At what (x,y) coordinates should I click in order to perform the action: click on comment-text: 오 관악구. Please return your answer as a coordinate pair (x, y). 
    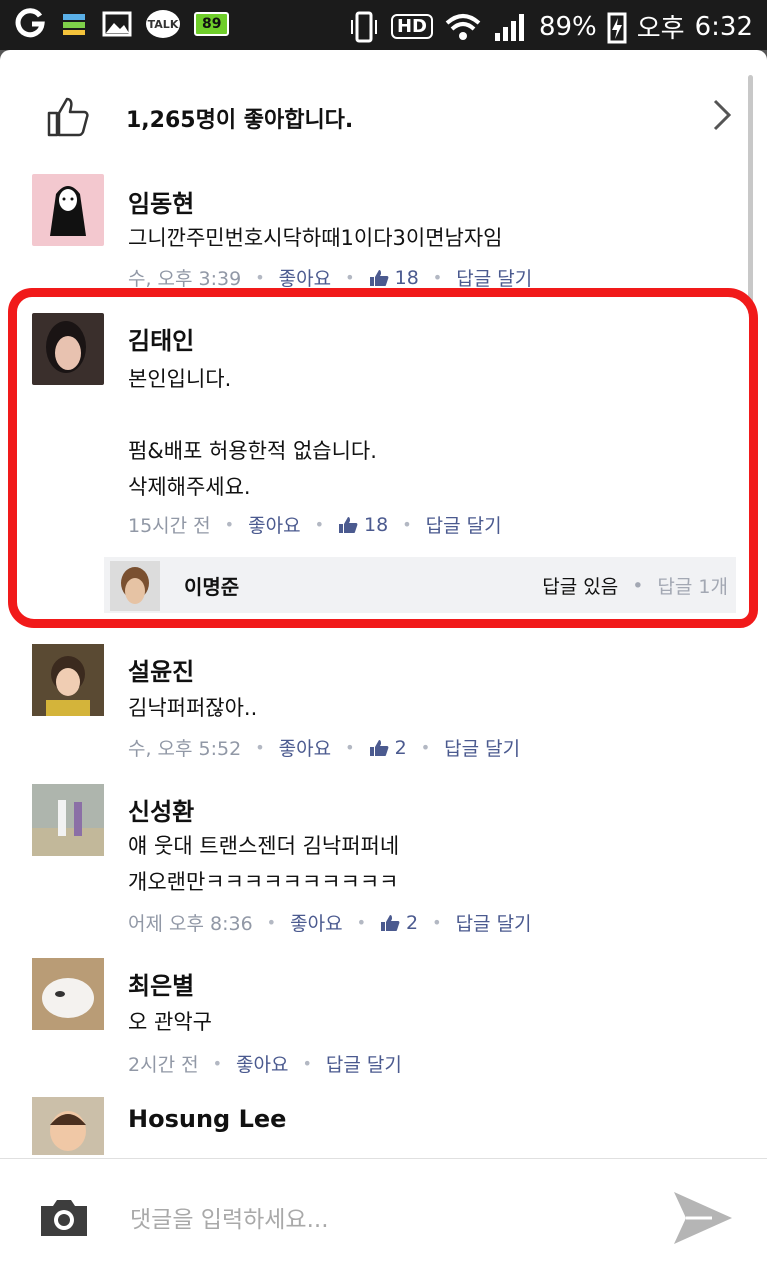
    Looking at the image, I should click on (170, 1022).